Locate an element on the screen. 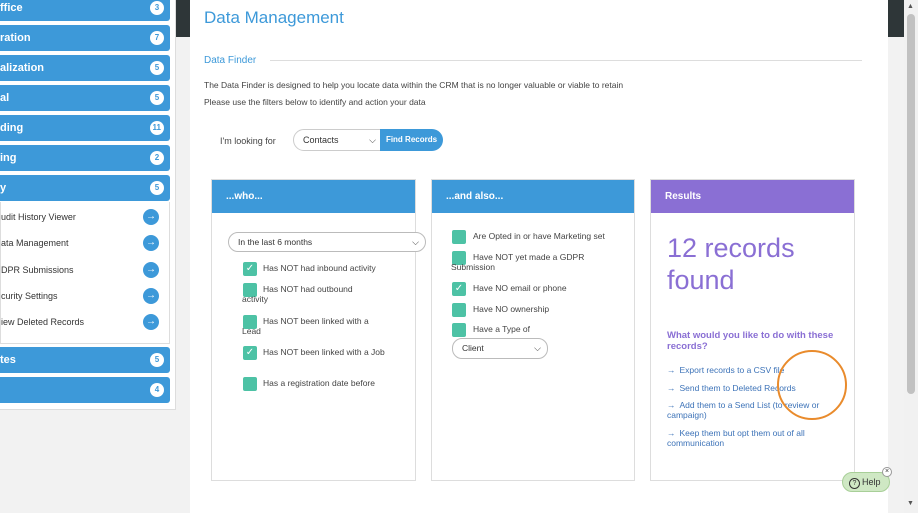 Image resolution: width=918 pixels, height=513 pixels. sidebar-menu-branding: ding 11 is located at coordinates (85, 128).